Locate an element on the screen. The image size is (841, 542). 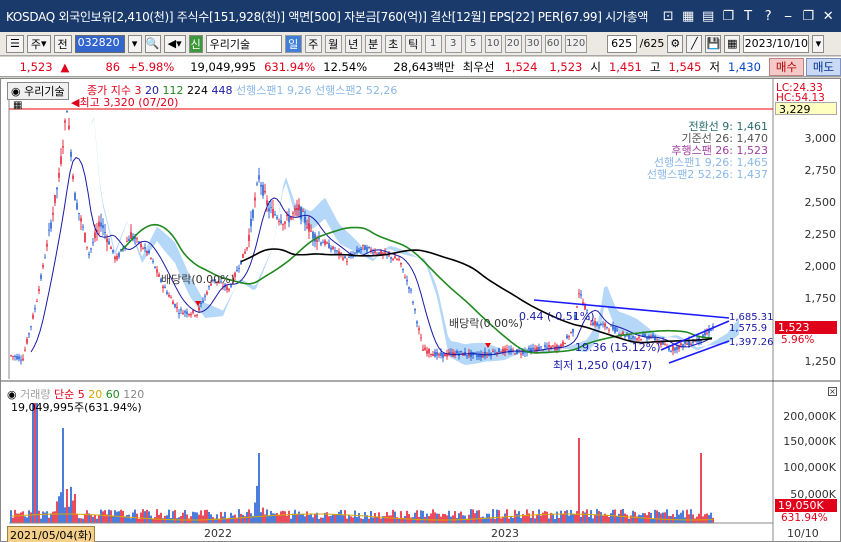
date-dropdown-icon: ▾ is located at coordinates (818, 43).